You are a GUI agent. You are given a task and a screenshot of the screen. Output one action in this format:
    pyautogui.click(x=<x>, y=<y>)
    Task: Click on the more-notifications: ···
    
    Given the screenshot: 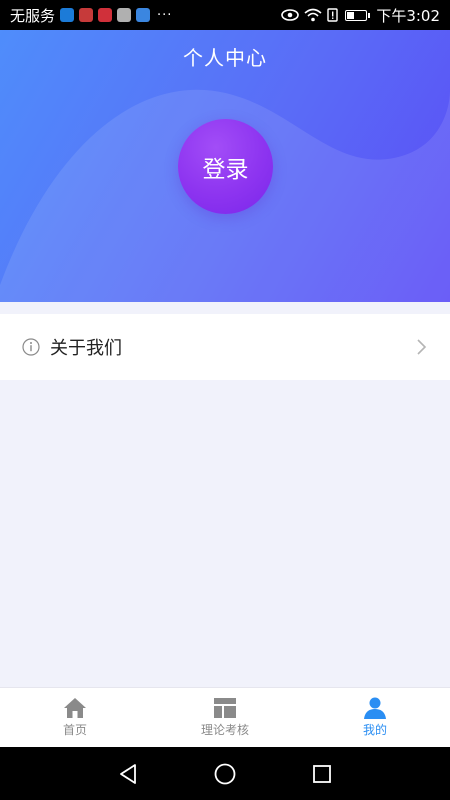 What is the action you would take?
    pyautogui.click(x=165, y=15)
    